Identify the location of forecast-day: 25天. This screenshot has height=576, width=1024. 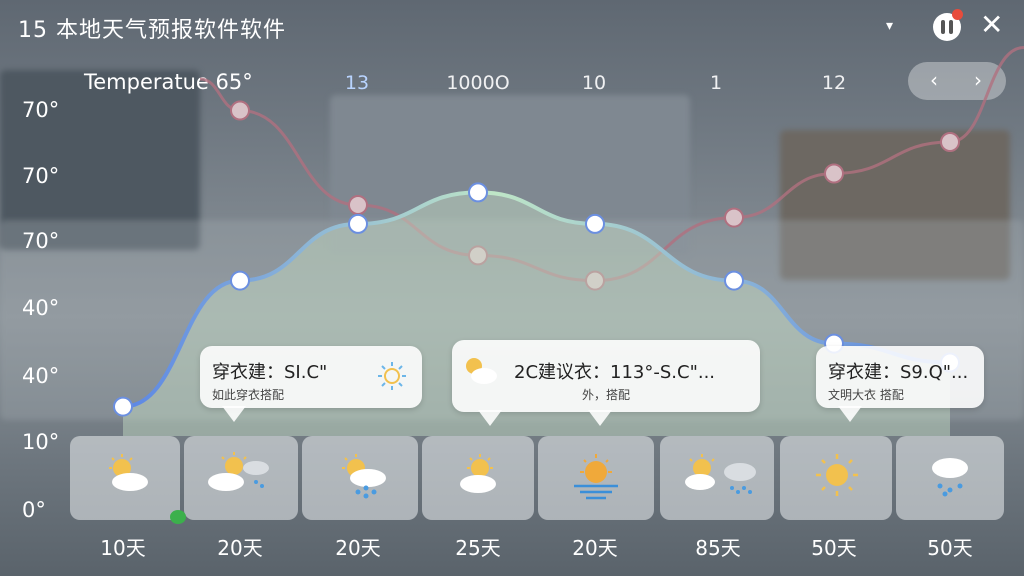
(478, 548).